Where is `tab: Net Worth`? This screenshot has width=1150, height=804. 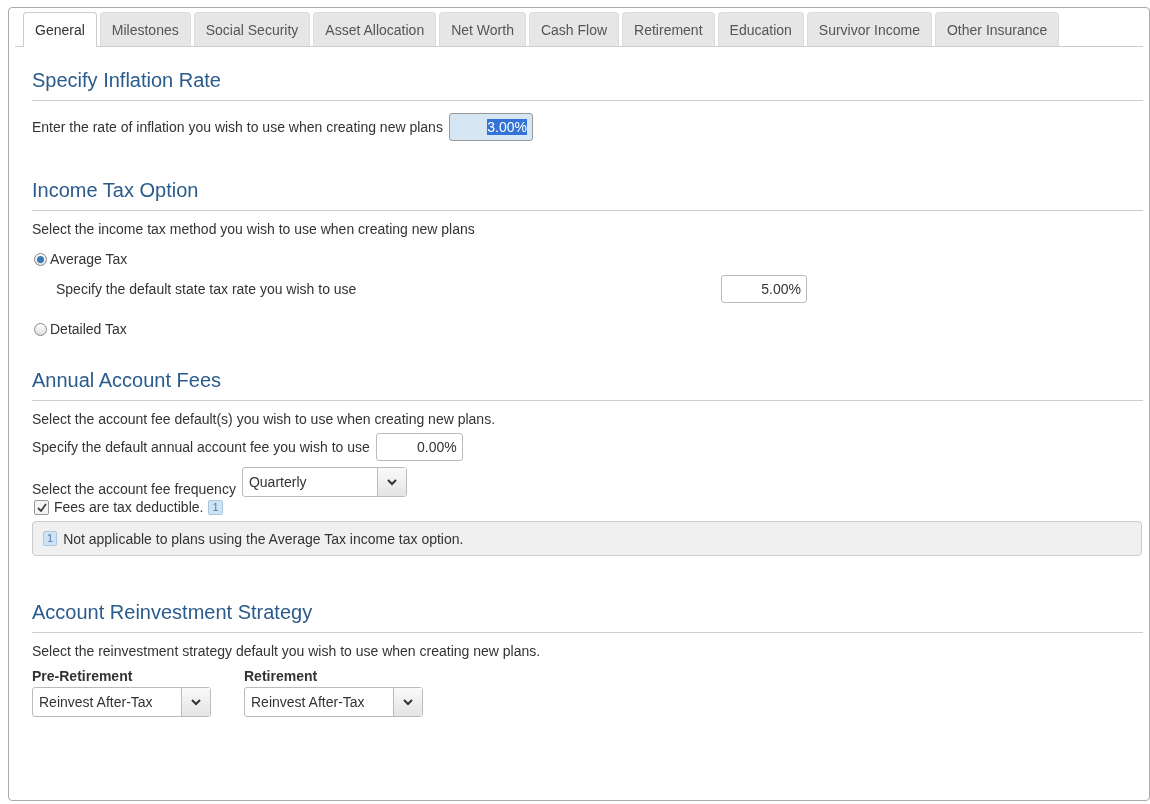 tab: Net Worth is located at coordinates (482, 29).